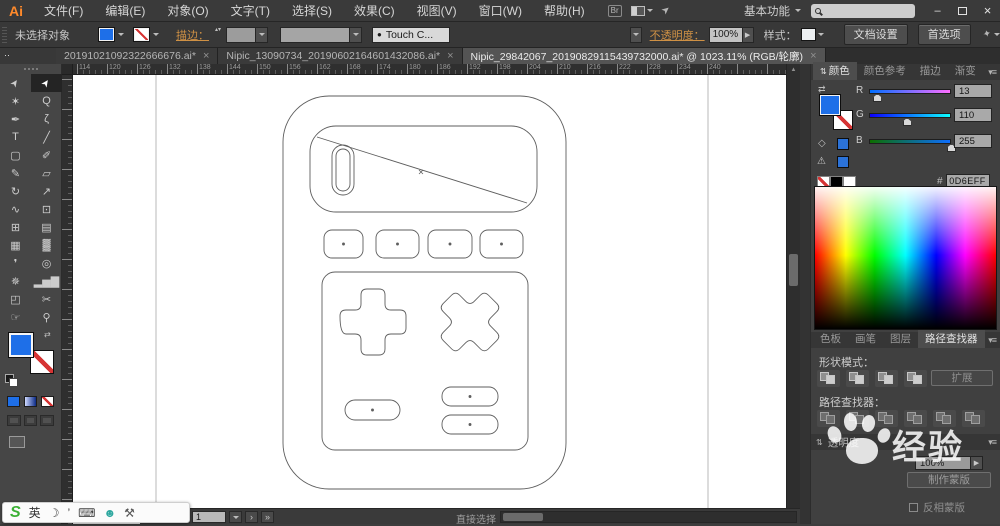 The image size is (1000, 526). What do you see at coordinates (641, 10) in the screenshot?
I see `arrange-documents-icon` at bounding box center [641, 10].